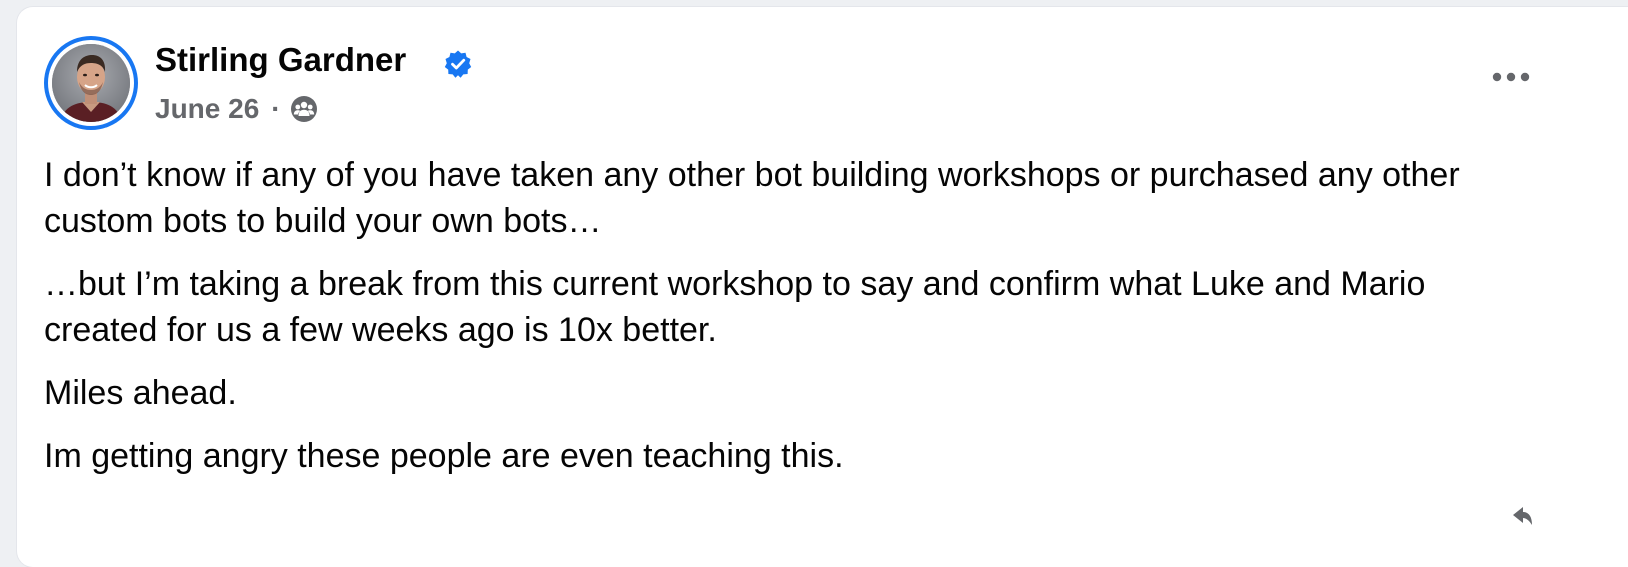  I want to click on more-options-icon, so click(1511, 77).